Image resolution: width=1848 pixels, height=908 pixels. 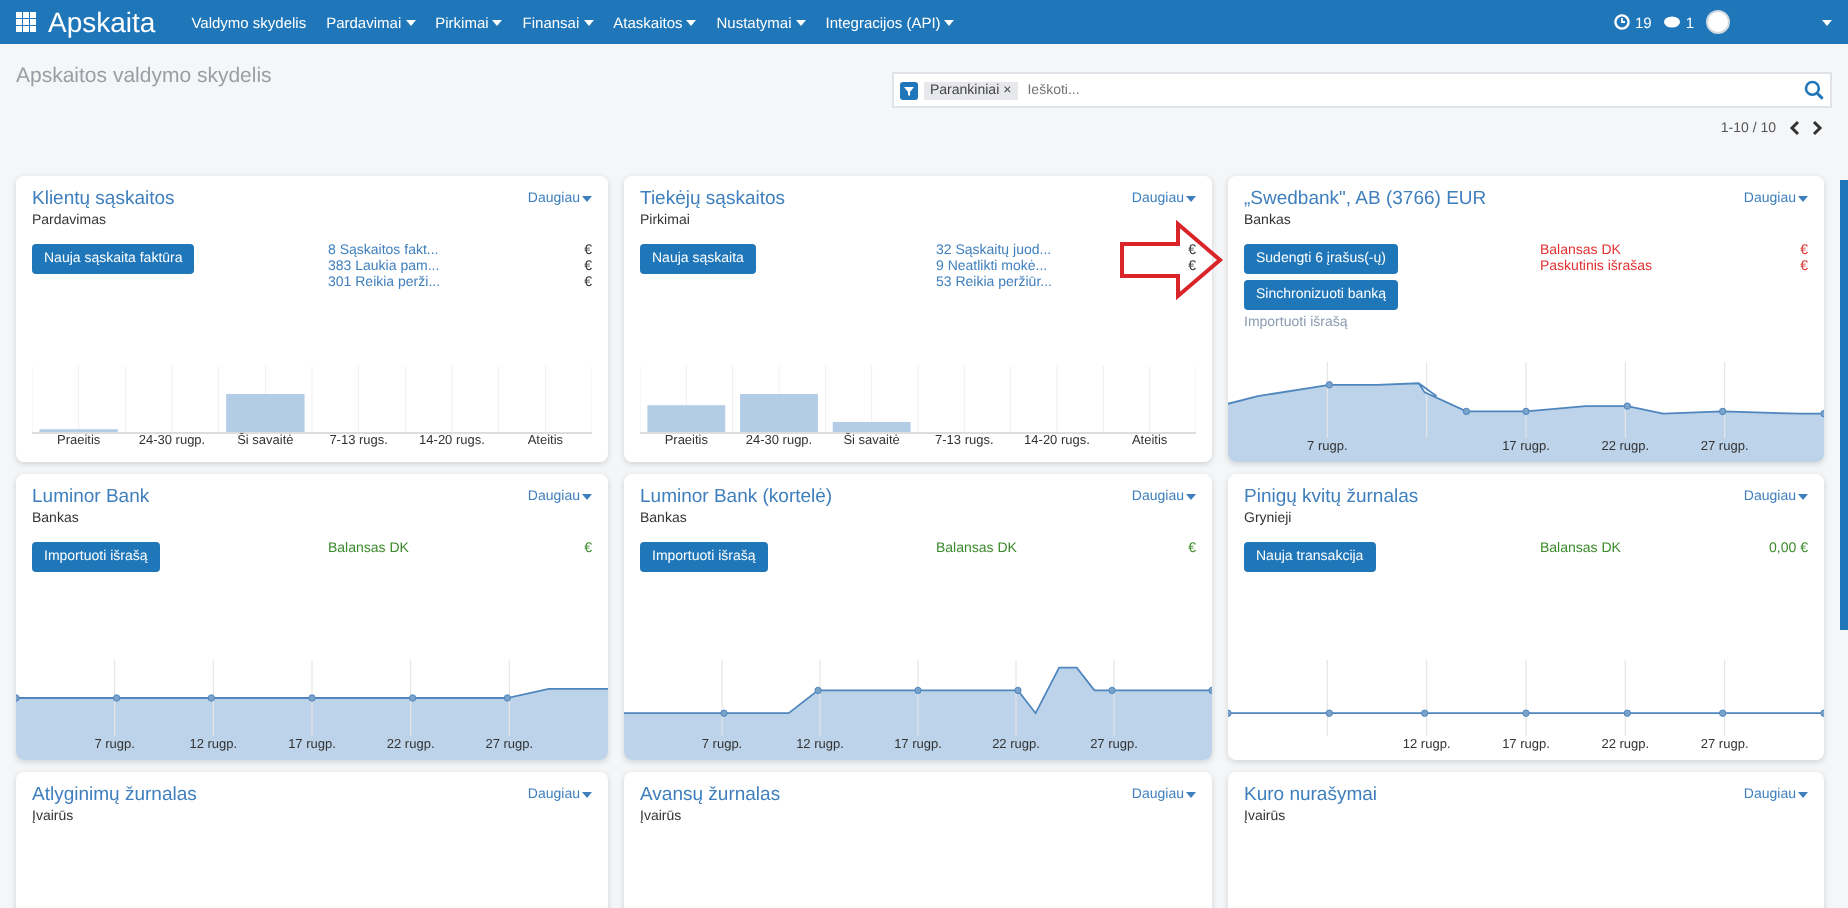 I want to click on card-title: Luminor Bank (kortelė), so click(x=736, y=497).